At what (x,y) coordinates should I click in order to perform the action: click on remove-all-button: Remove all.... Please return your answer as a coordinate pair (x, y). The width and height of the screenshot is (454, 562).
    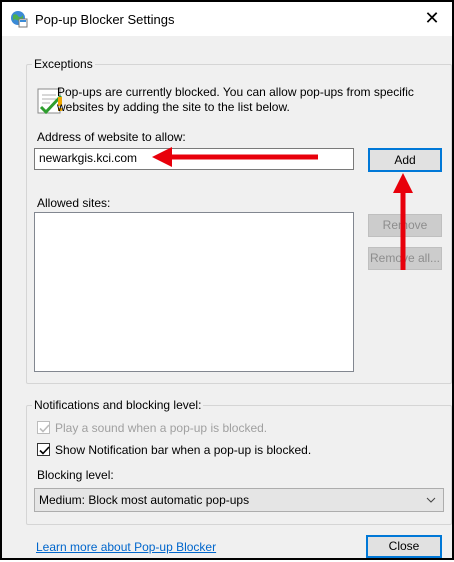
    Looking at the image, I should click on (405, 258).